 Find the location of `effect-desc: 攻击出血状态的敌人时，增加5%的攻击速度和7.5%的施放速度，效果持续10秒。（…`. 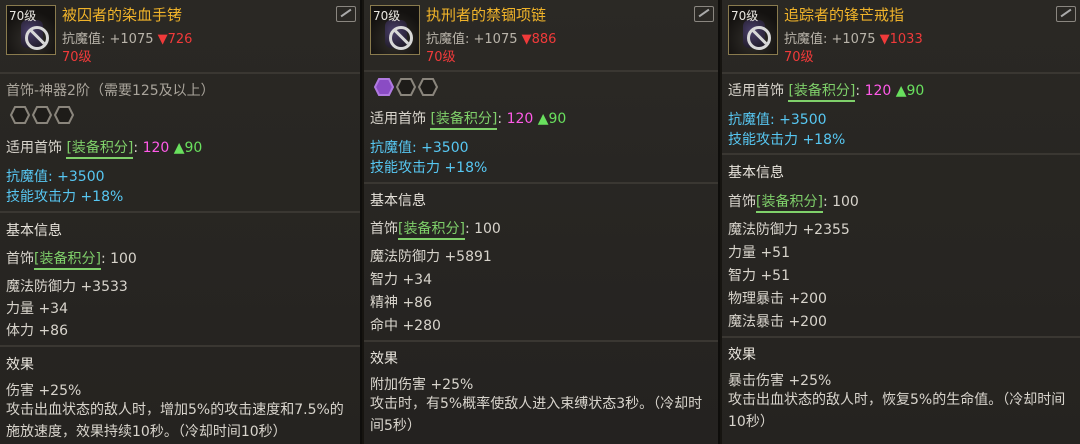

effect-desc: 攻击出血状态的敌人时，增加5%的攻击速度和7.5%的施放速度，效果持续10秒。（… is located at coordinates (175, 421).